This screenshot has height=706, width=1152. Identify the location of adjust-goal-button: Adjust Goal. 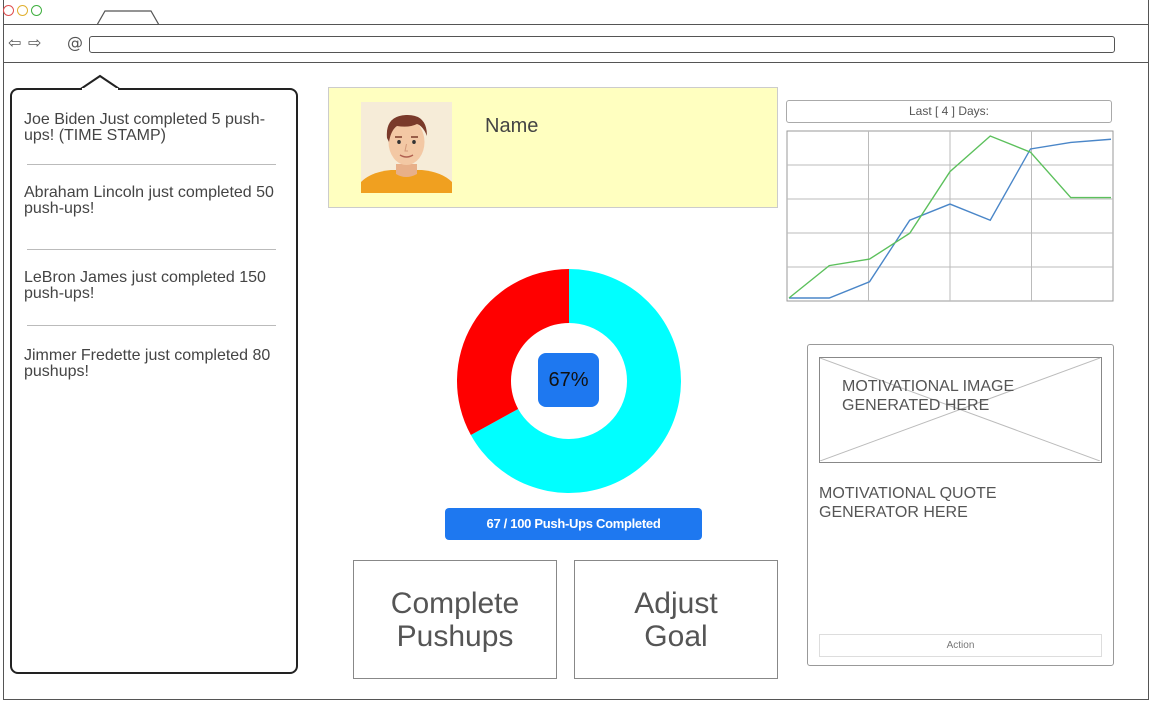
(676, 619).